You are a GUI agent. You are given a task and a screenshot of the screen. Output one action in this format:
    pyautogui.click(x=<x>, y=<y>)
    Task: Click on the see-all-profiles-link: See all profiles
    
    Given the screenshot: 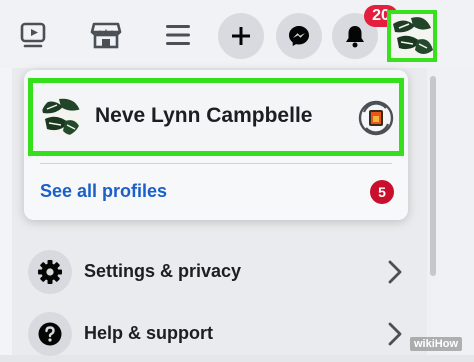 What is the action you would take?
    pyautogui.click(x=103, y=191)
    